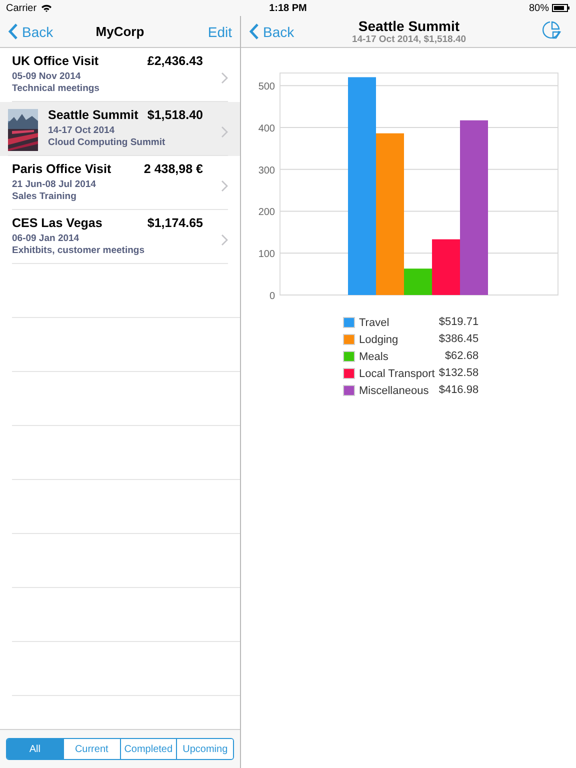 The image size is (576, 768). Describe the element at coordinates (266, 170) in the screenshot. I see `axis-tick-label: 300` at that location.